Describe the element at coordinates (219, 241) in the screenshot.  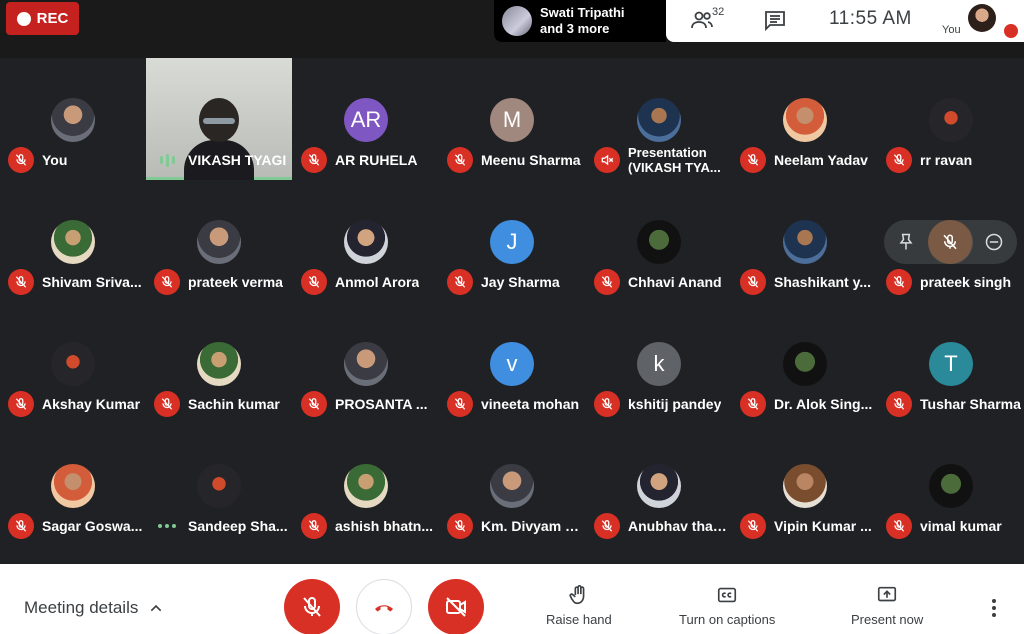
I see `participant-tile: prateek verma` at that location.